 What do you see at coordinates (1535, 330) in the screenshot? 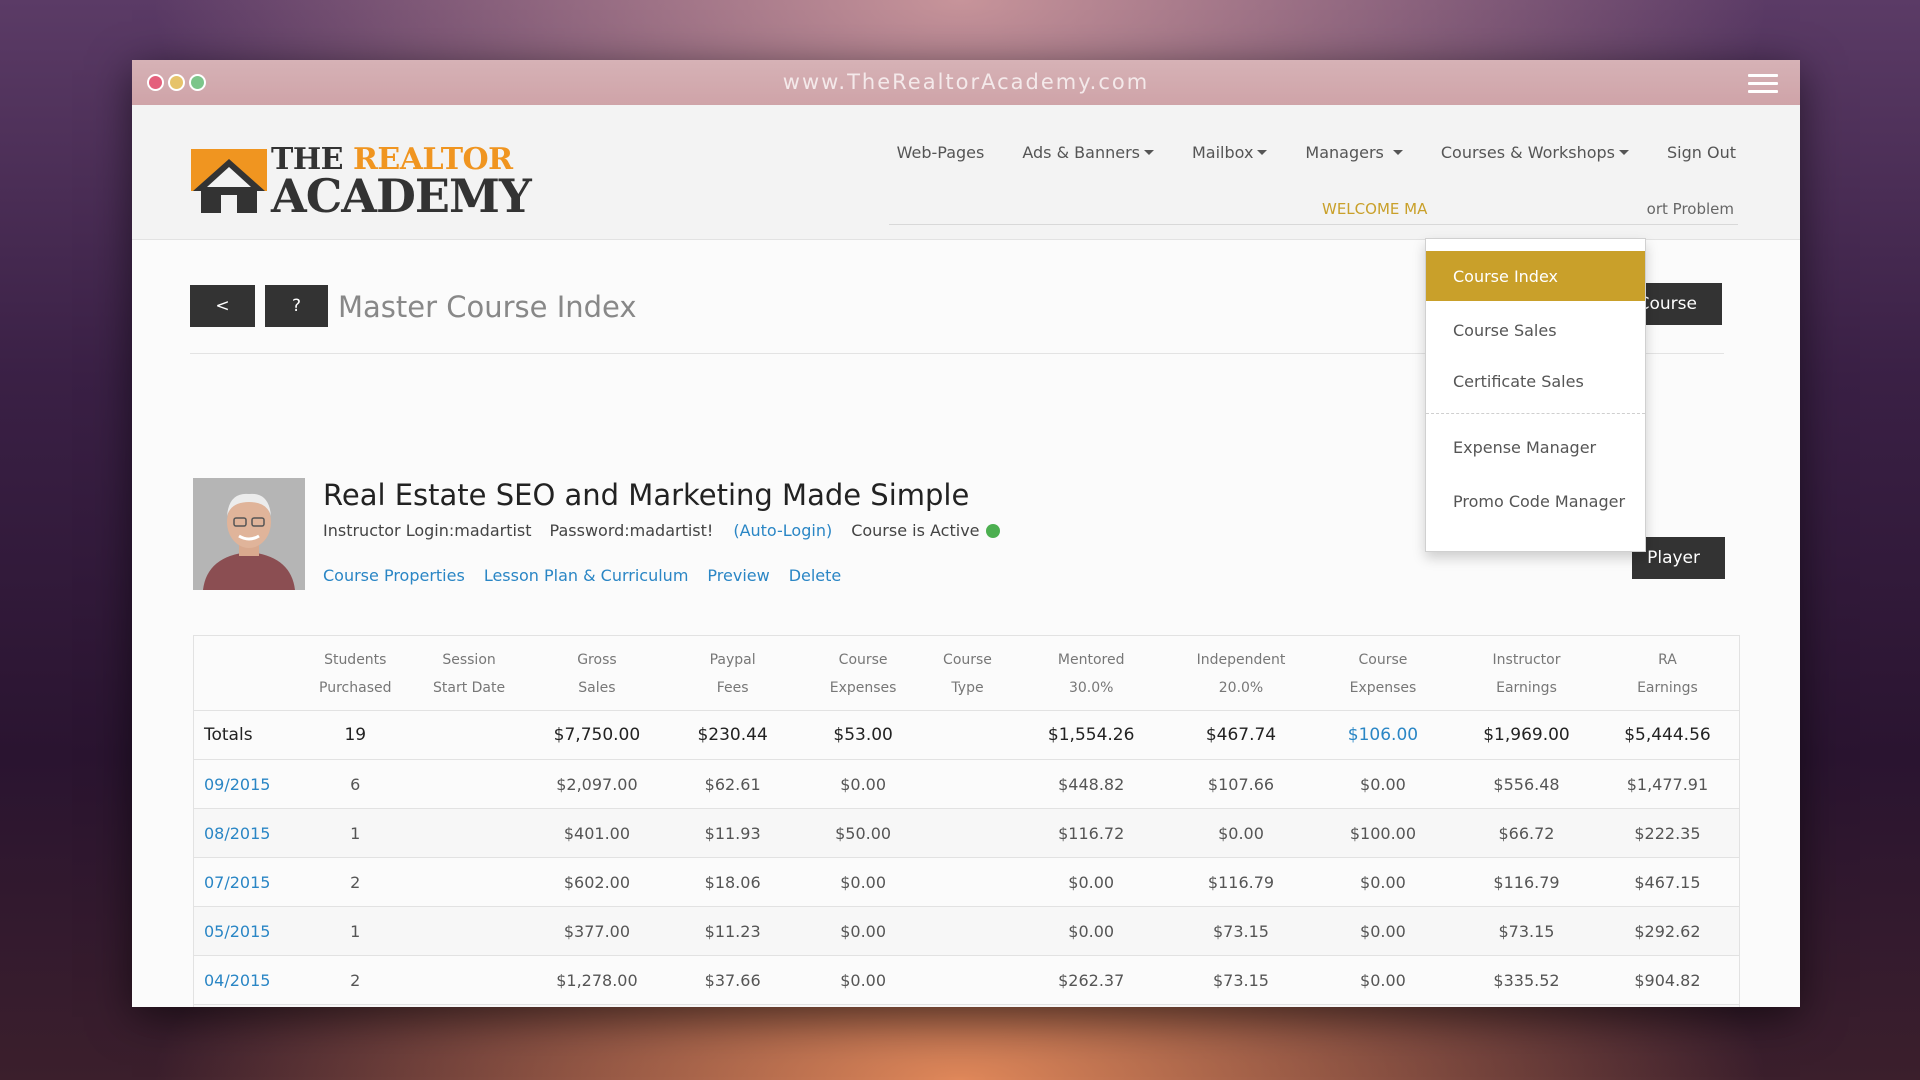
I see `menu-item-course-sales: Course Sales` at bounding box center [1535, 330].